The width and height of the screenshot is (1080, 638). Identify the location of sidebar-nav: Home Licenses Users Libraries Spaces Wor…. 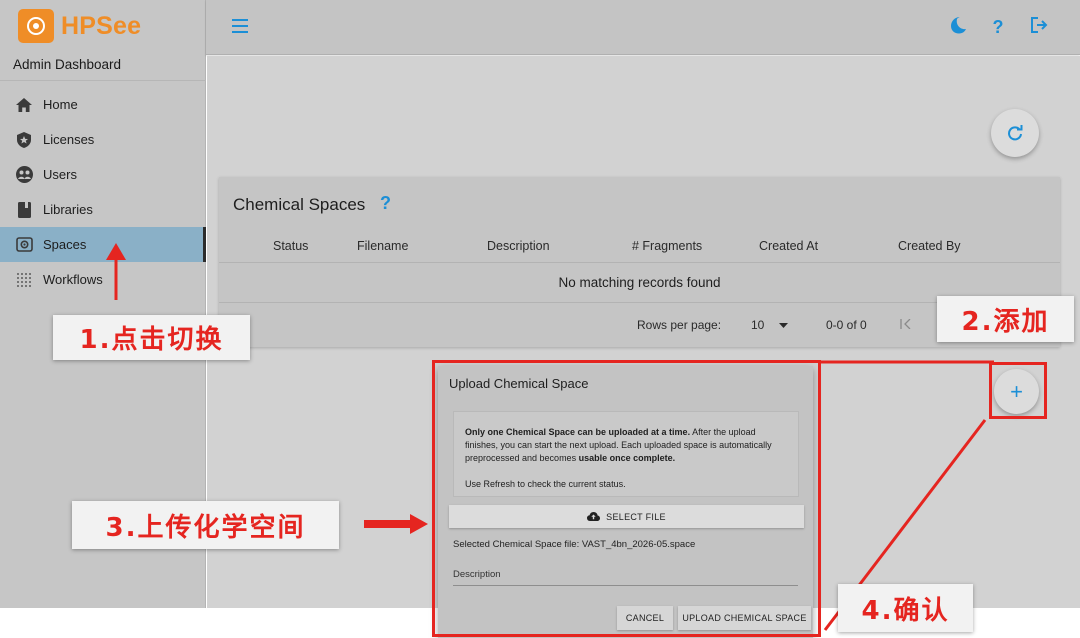
(103, 192).